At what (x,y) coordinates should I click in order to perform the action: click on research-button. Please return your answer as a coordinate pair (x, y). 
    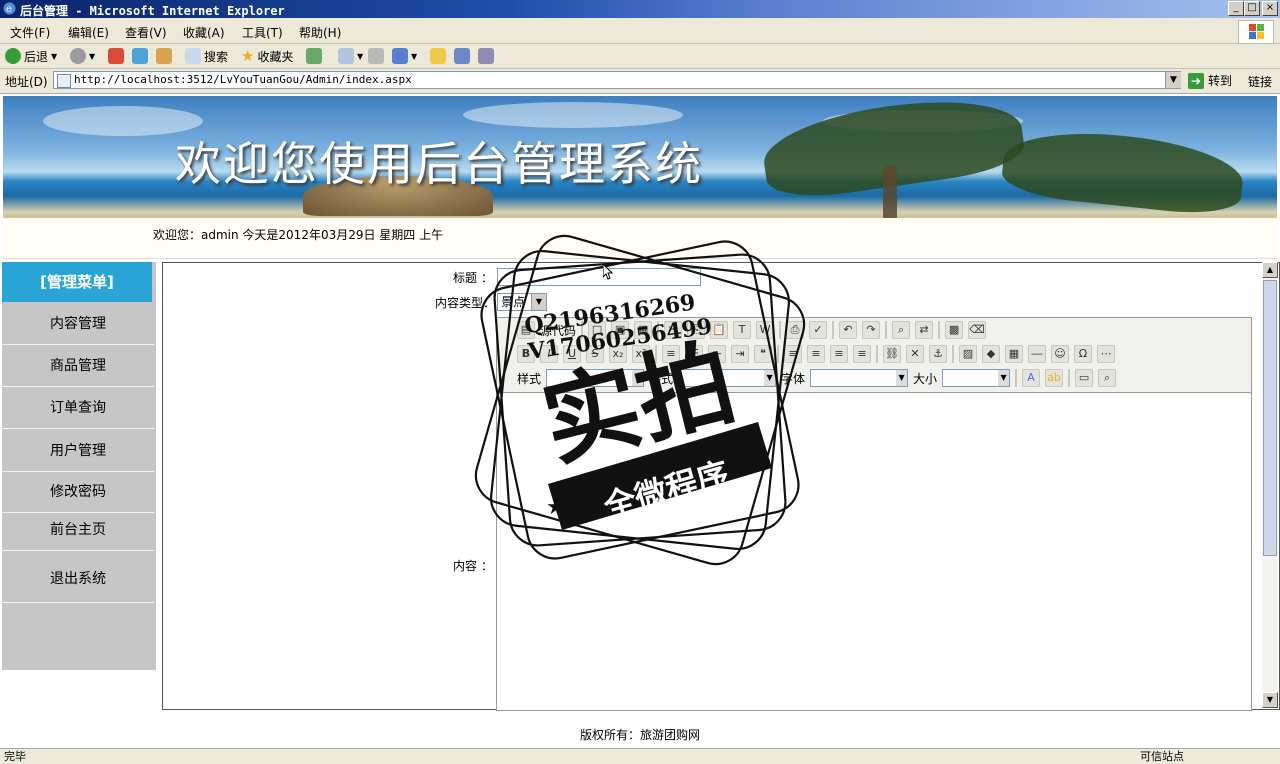
    Looking at the image, I should click on (486, 56).